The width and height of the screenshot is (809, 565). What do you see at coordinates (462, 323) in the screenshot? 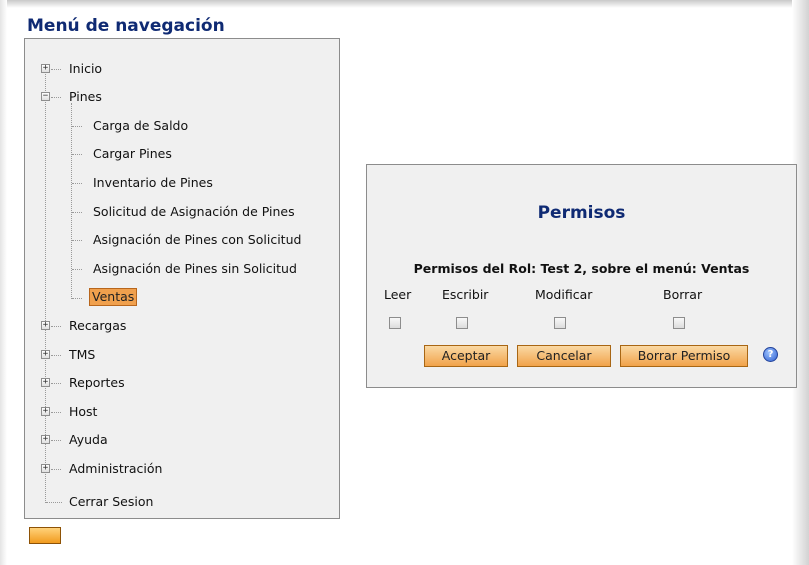
I see `escribir-checkbox` at bounding box center [462, 323].